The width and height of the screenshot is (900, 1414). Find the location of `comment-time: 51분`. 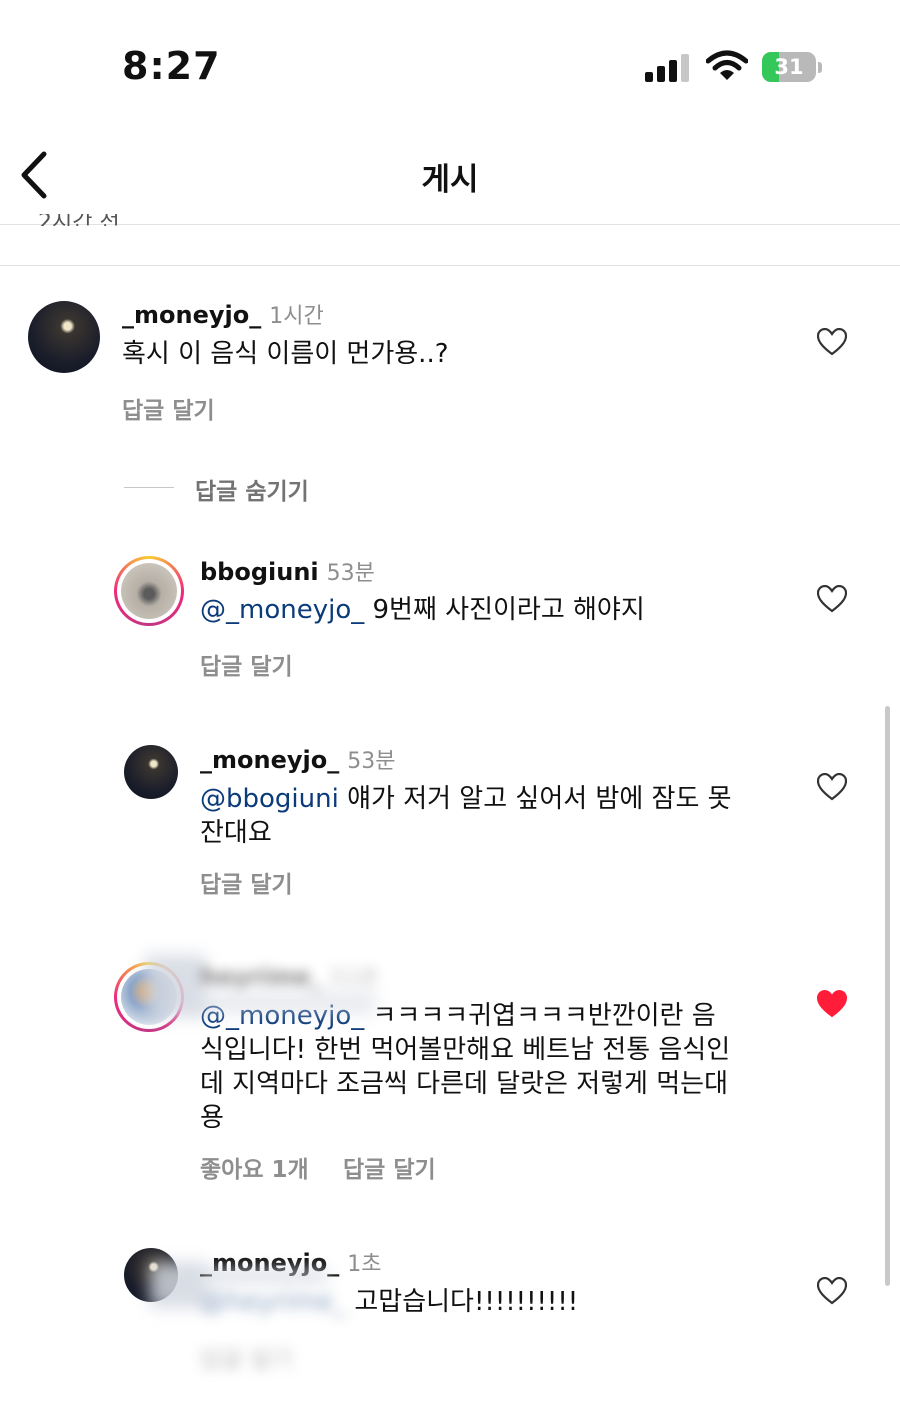

comment-time: 51분 is located at coordinates (354, 978).